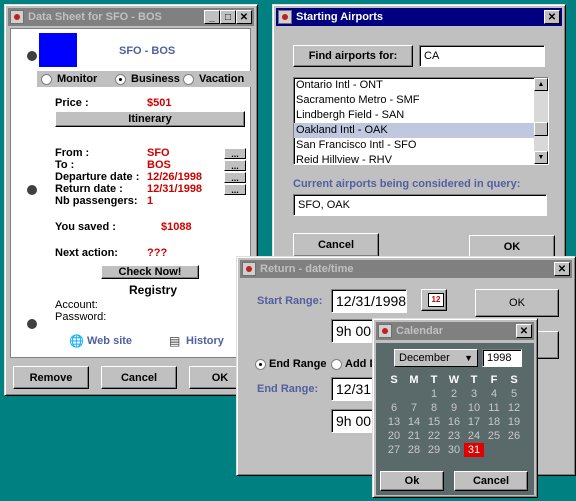  I want to click on calendar-icon-button: 12, so click(434, 300).